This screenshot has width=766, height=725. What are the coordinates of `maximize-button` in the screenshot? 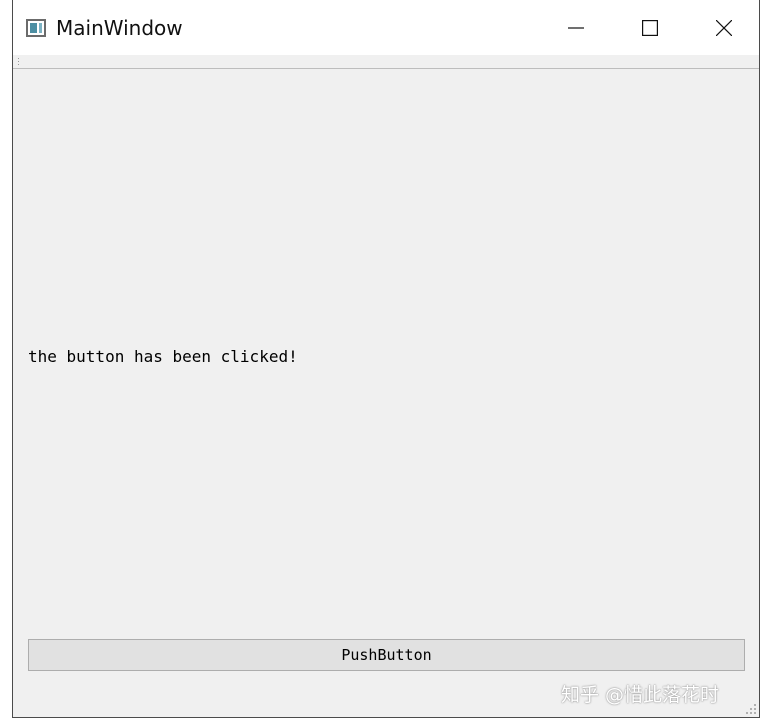 It's located at (650, 27).